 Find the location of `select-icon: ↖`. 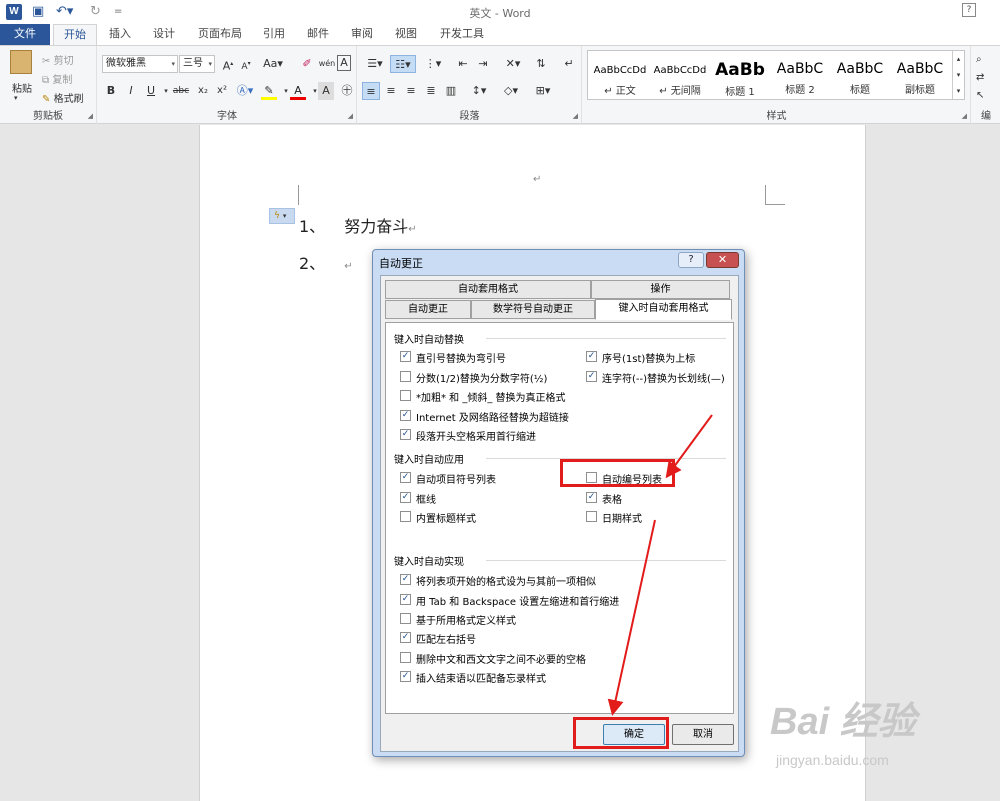

select-icon: ↖ is located at coordinates (980, 95).